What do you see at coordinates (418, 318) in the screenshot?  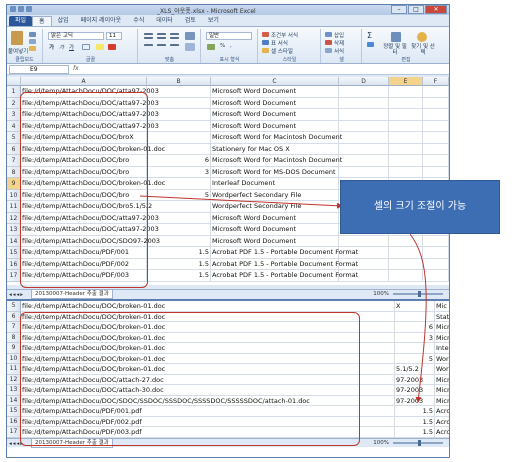 I see `arrow-to-resized-grid` at bounding box center [418, 318].